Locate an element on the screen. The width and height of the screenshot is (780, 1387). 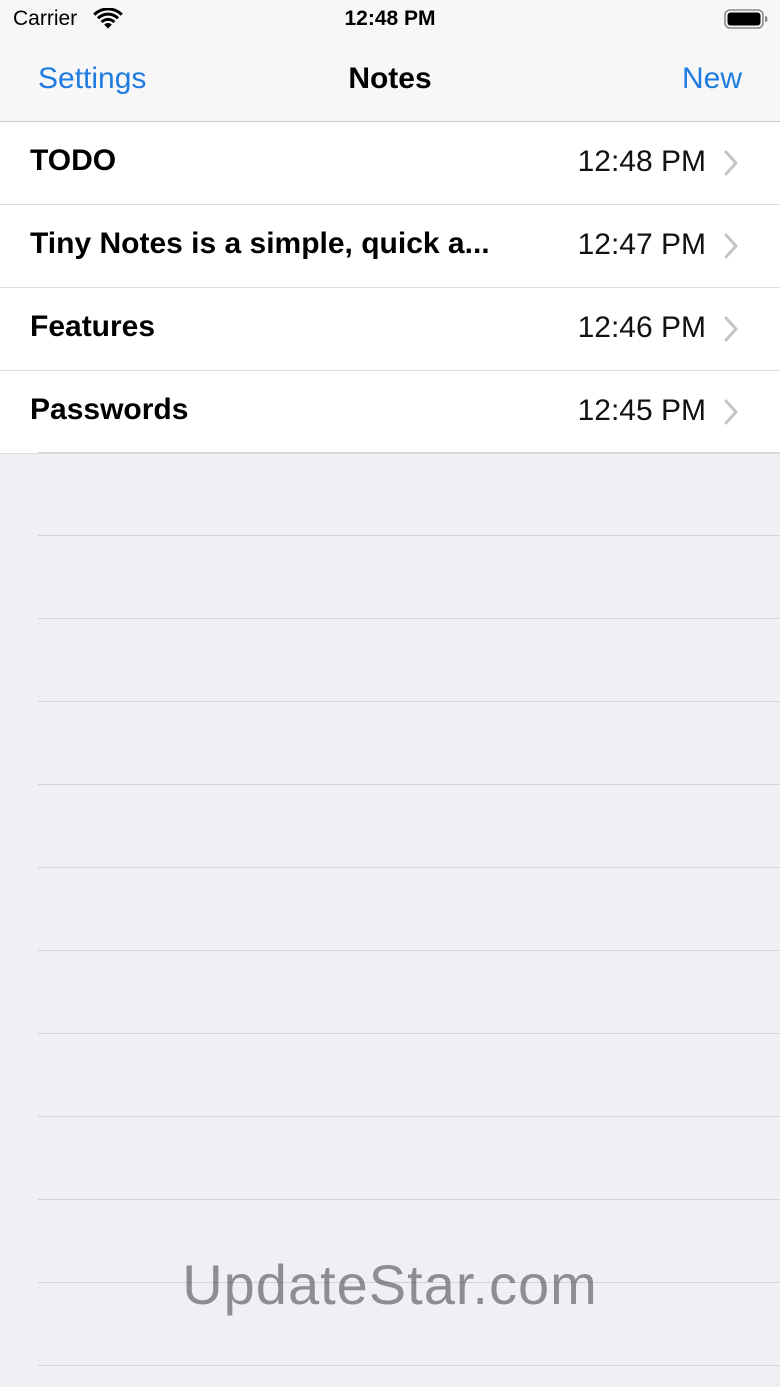
status-bar: Carrier 12:48 PM is located at coordinates (390, 20).